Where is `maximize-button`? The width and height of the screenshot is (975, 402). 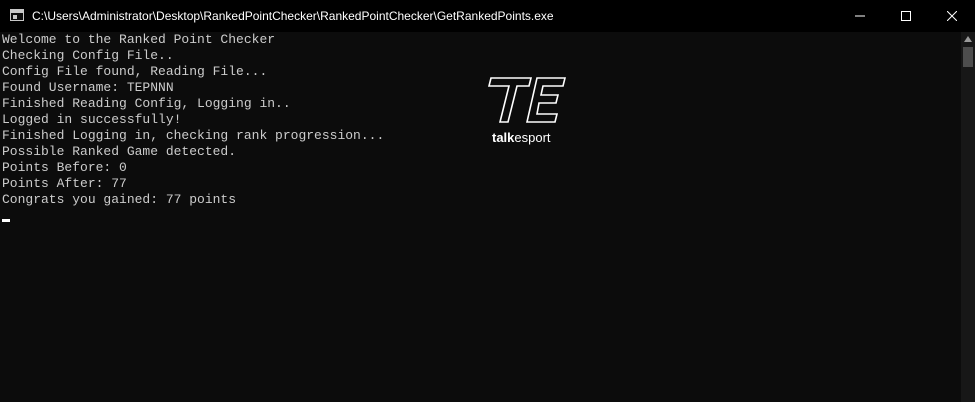
maximize-button is located at coordinates (906, 16).